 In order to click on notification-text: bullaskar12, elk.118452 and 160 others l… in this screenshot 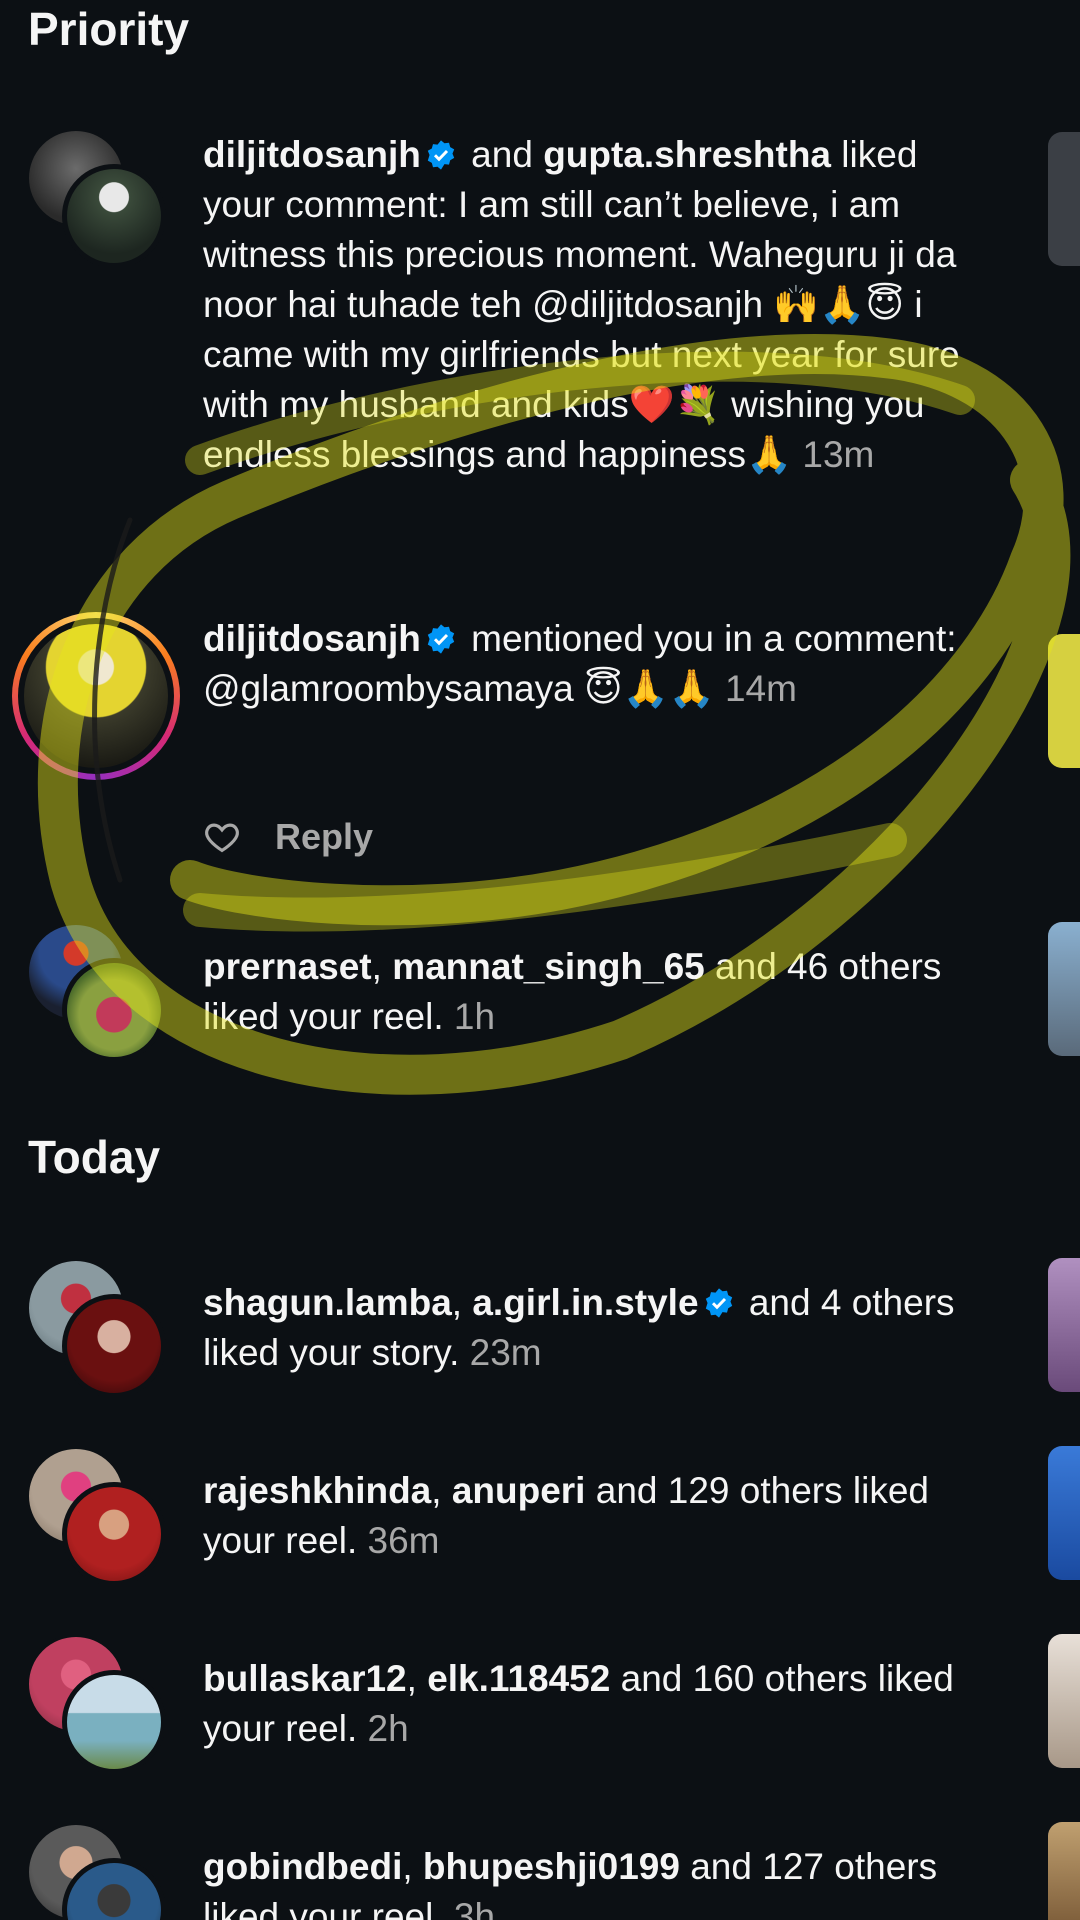, I will do `click(593, 1704)`.